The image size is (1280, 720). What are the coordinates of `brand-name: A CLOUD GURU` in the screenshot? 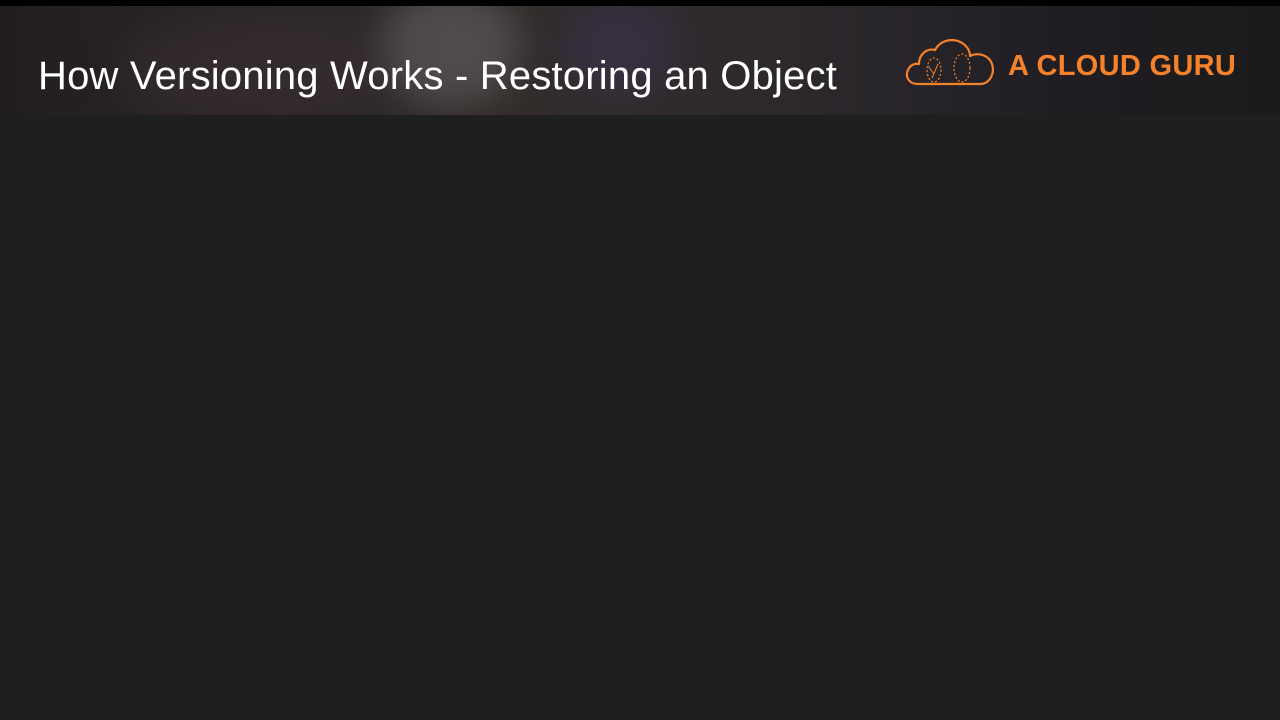 It's located at (1122, 66).